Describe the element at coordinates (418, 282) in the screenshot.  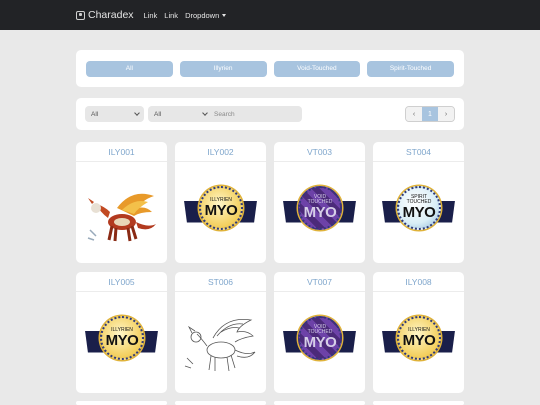
I see `card-code: ILY008` at that location.